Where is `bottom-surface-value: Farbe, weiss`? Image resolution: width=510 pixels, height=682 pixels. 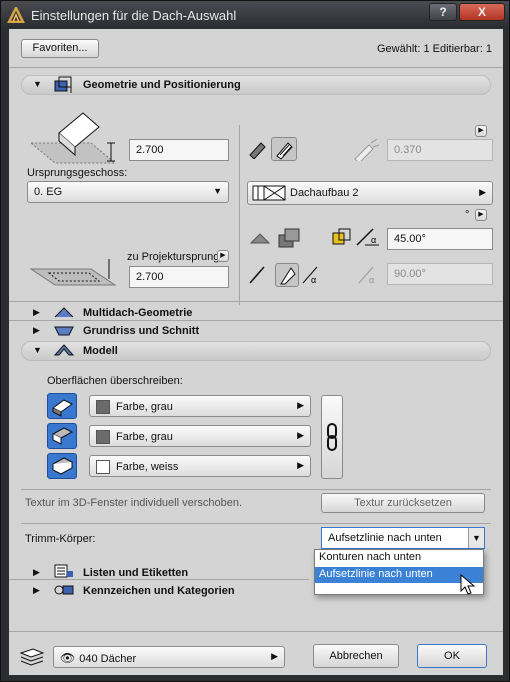
bottom-surface-value: Farbe, weiss is located at coordinates (147, 466).